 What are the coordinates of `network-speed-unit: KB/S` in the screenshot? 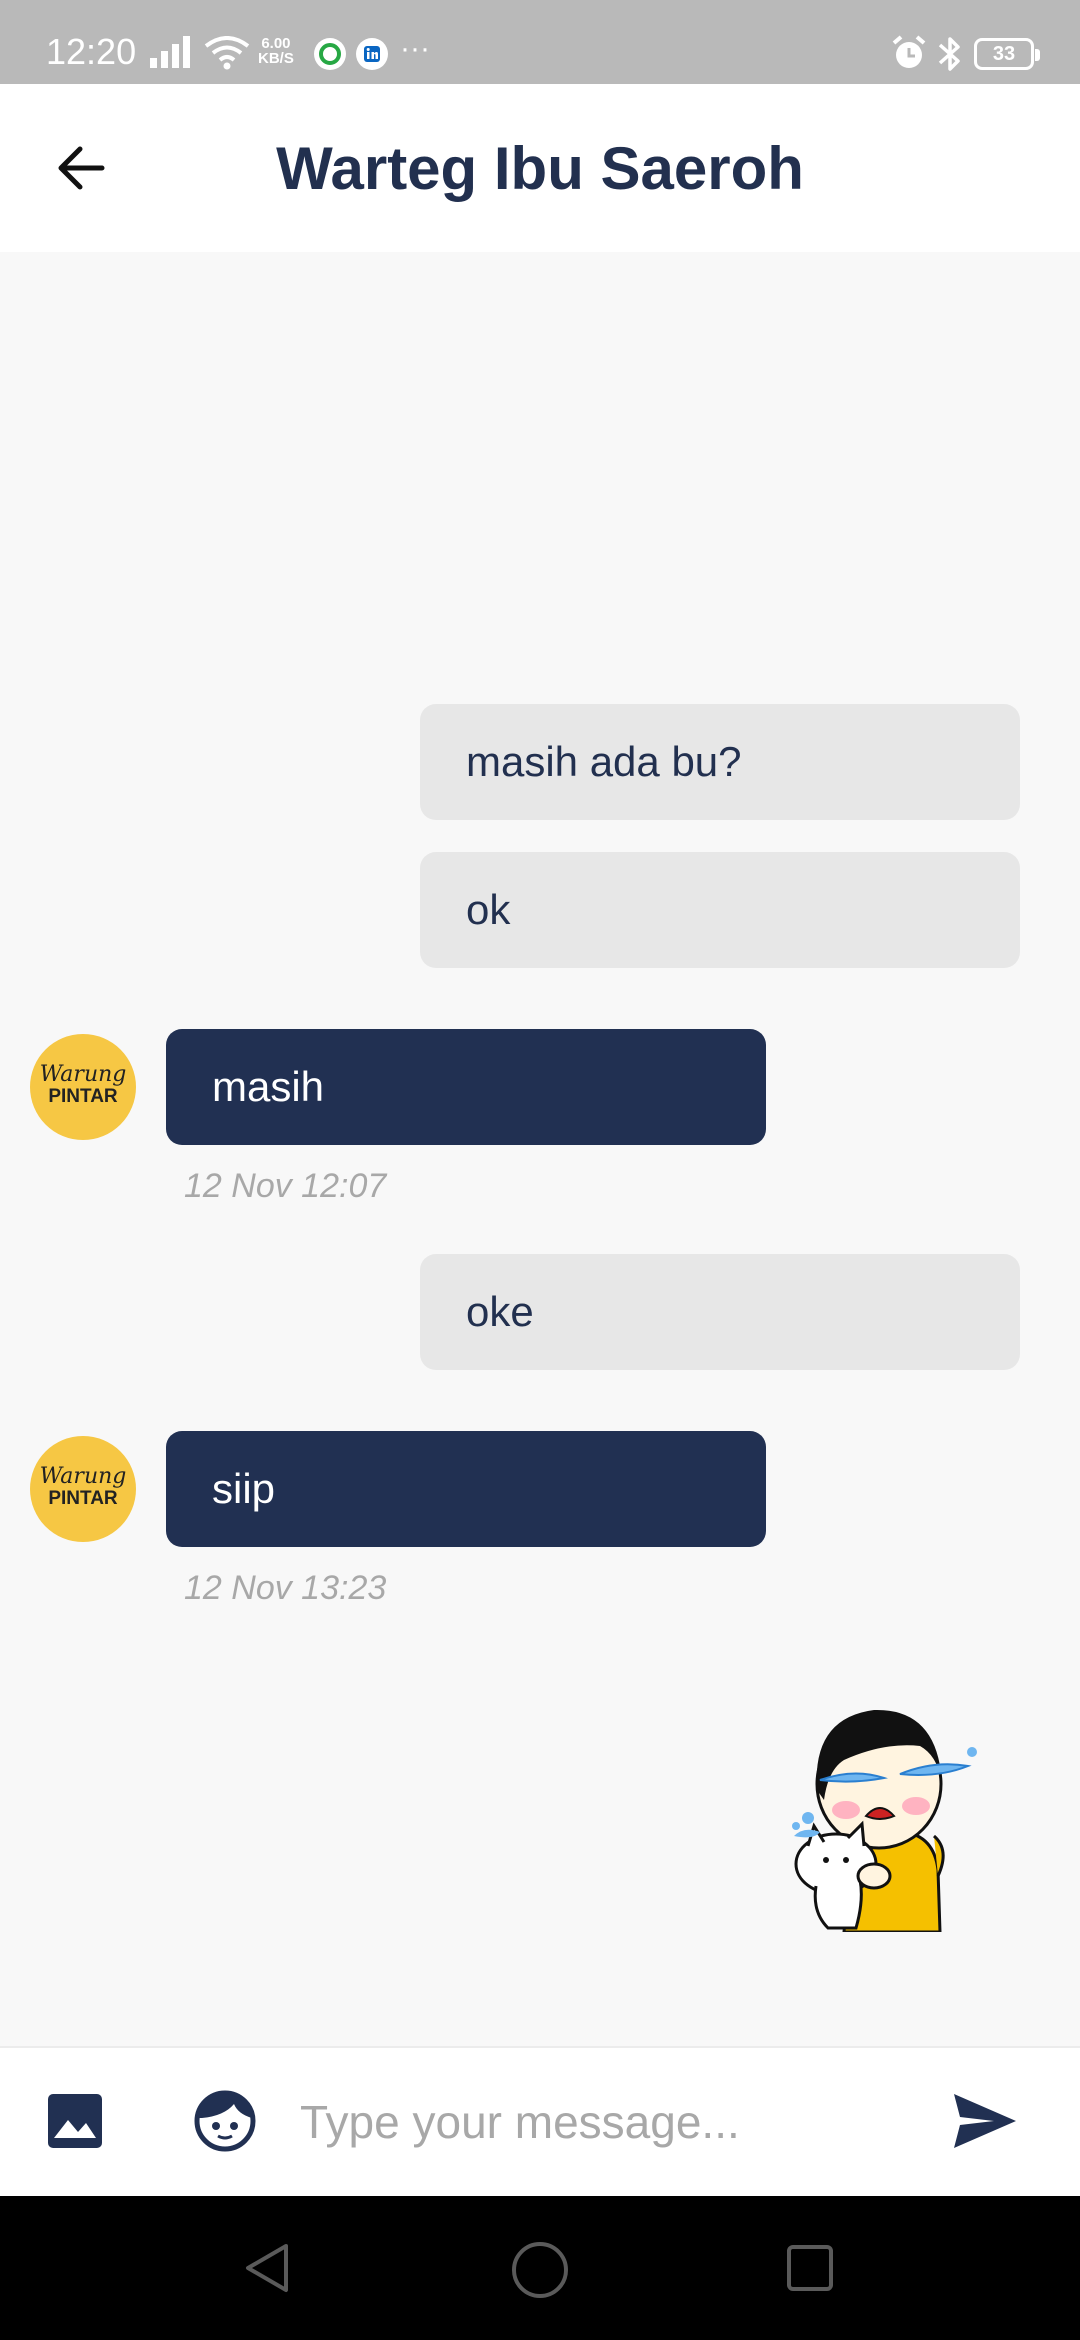 It's located at (276, 58).